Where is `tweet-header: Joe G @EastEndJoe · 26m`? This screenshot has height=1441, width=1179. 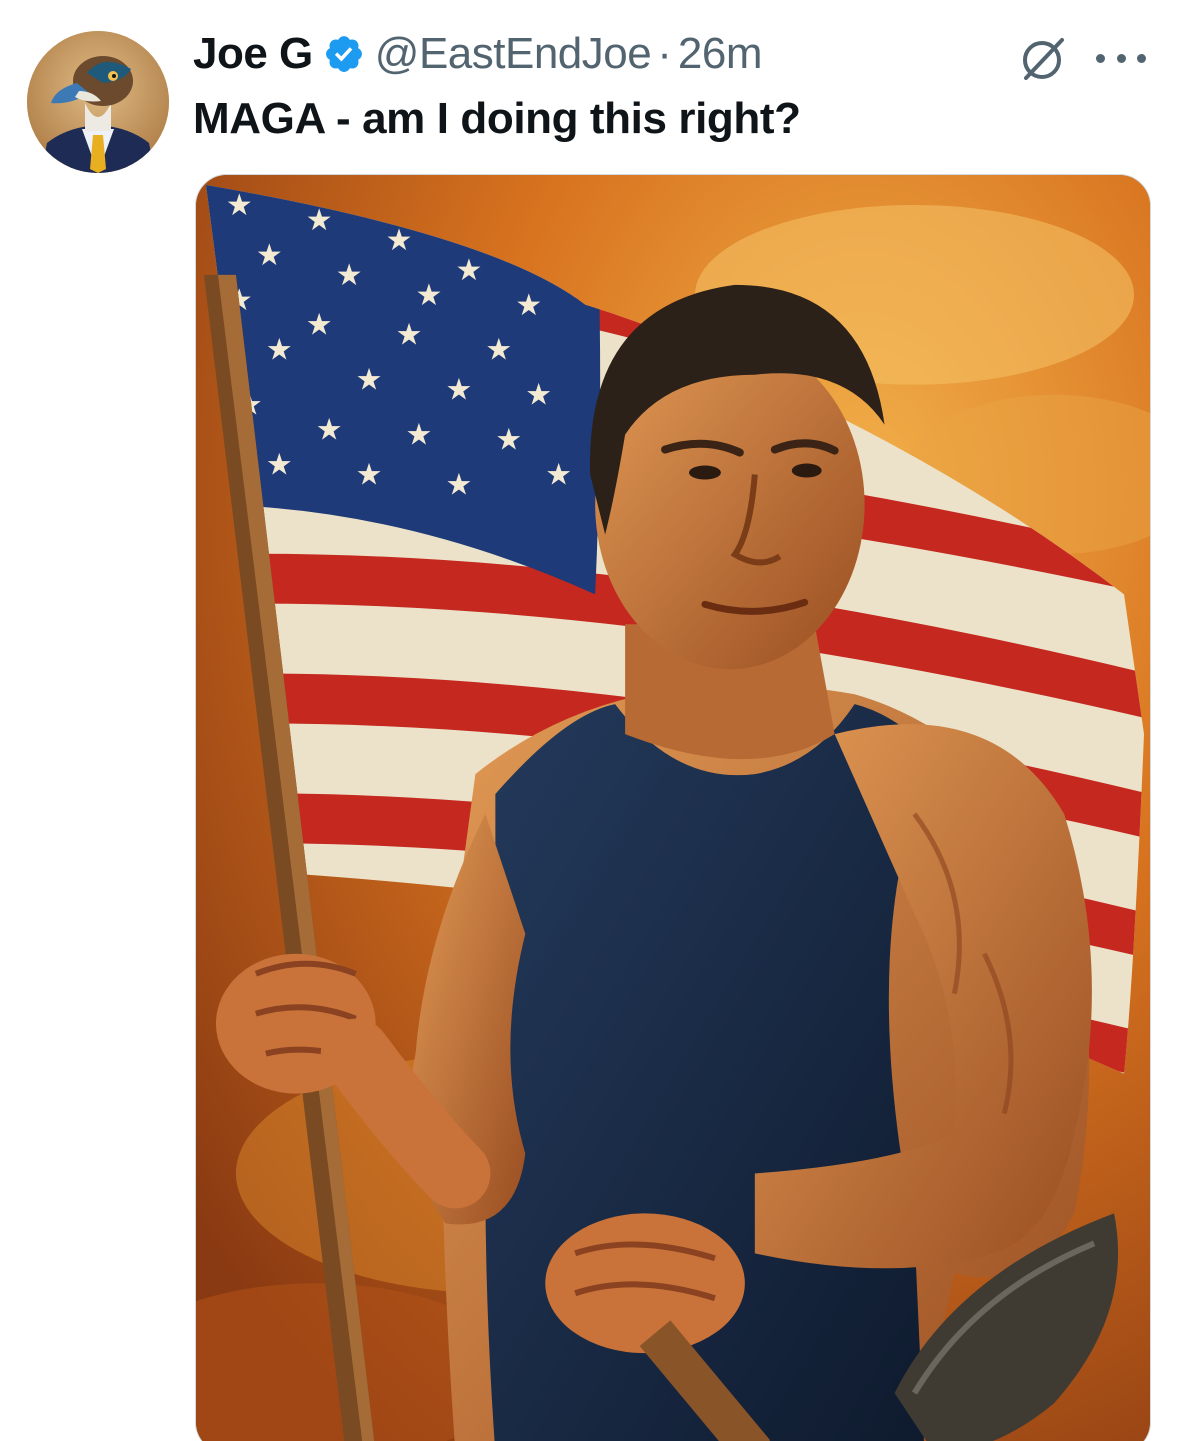
tweet-header: Joe G @EastEndJoe · 26m is located at coordinates (477, 54).